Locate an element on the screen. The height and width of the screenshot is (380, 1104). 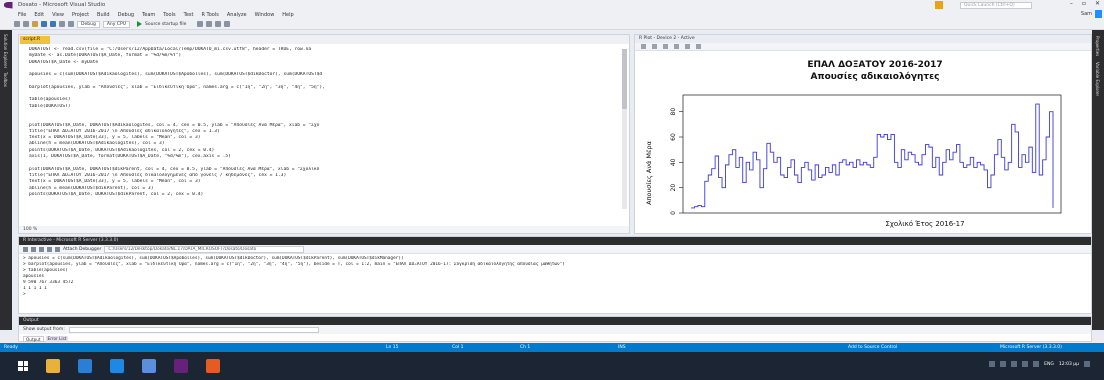
scroll-thumb is located at coordinates (624, 79).